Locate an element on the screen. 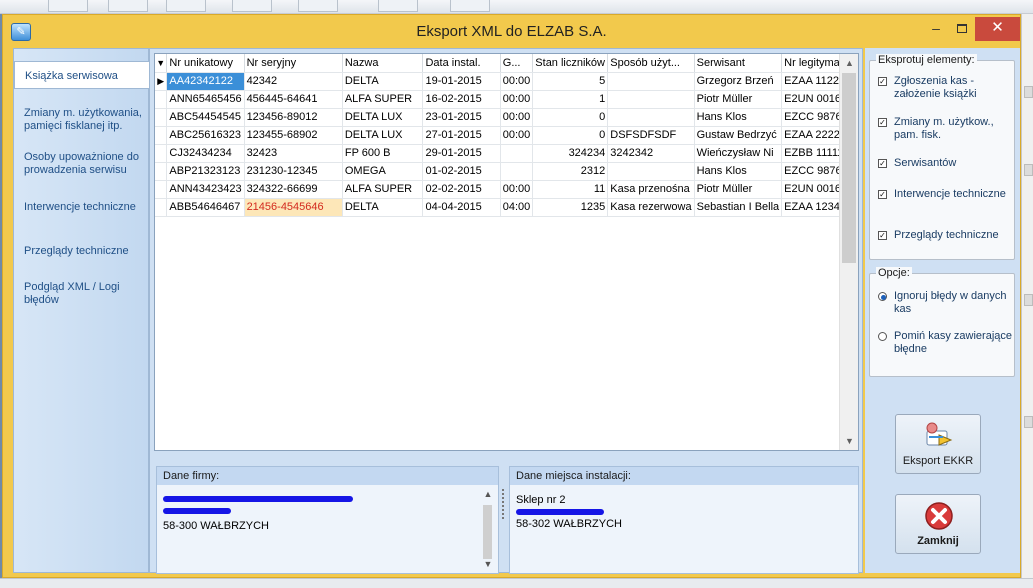 This screenshot has height=588, width=1033. close-window-button: ✕ is located at coordinates (997, 29).